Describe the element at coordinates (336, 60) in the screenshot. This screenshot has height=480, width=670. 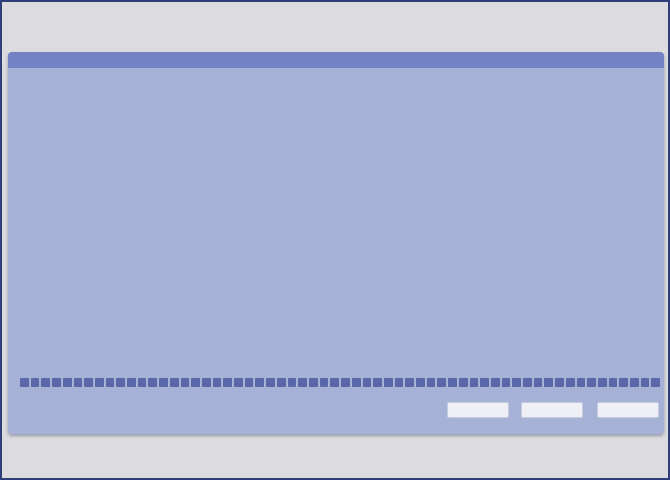
I see `dialog-titlebar` at that location.